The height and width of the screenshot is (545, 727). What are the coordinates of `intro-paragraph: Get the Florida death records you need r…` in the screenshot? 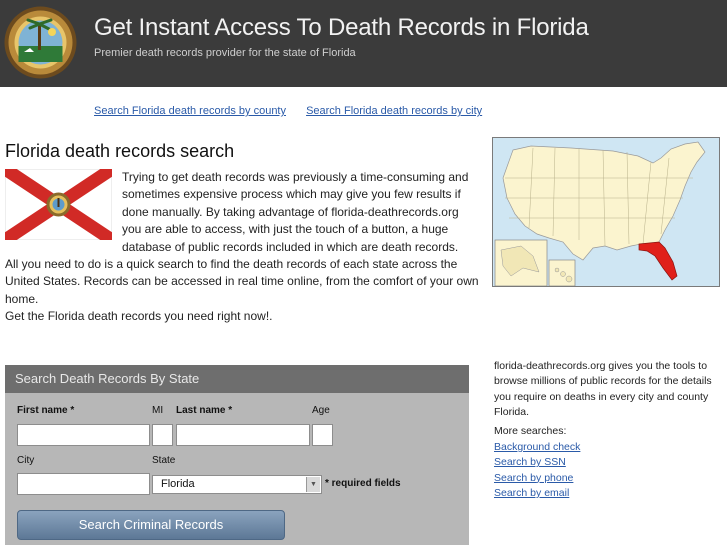 It's located at (139, 316).